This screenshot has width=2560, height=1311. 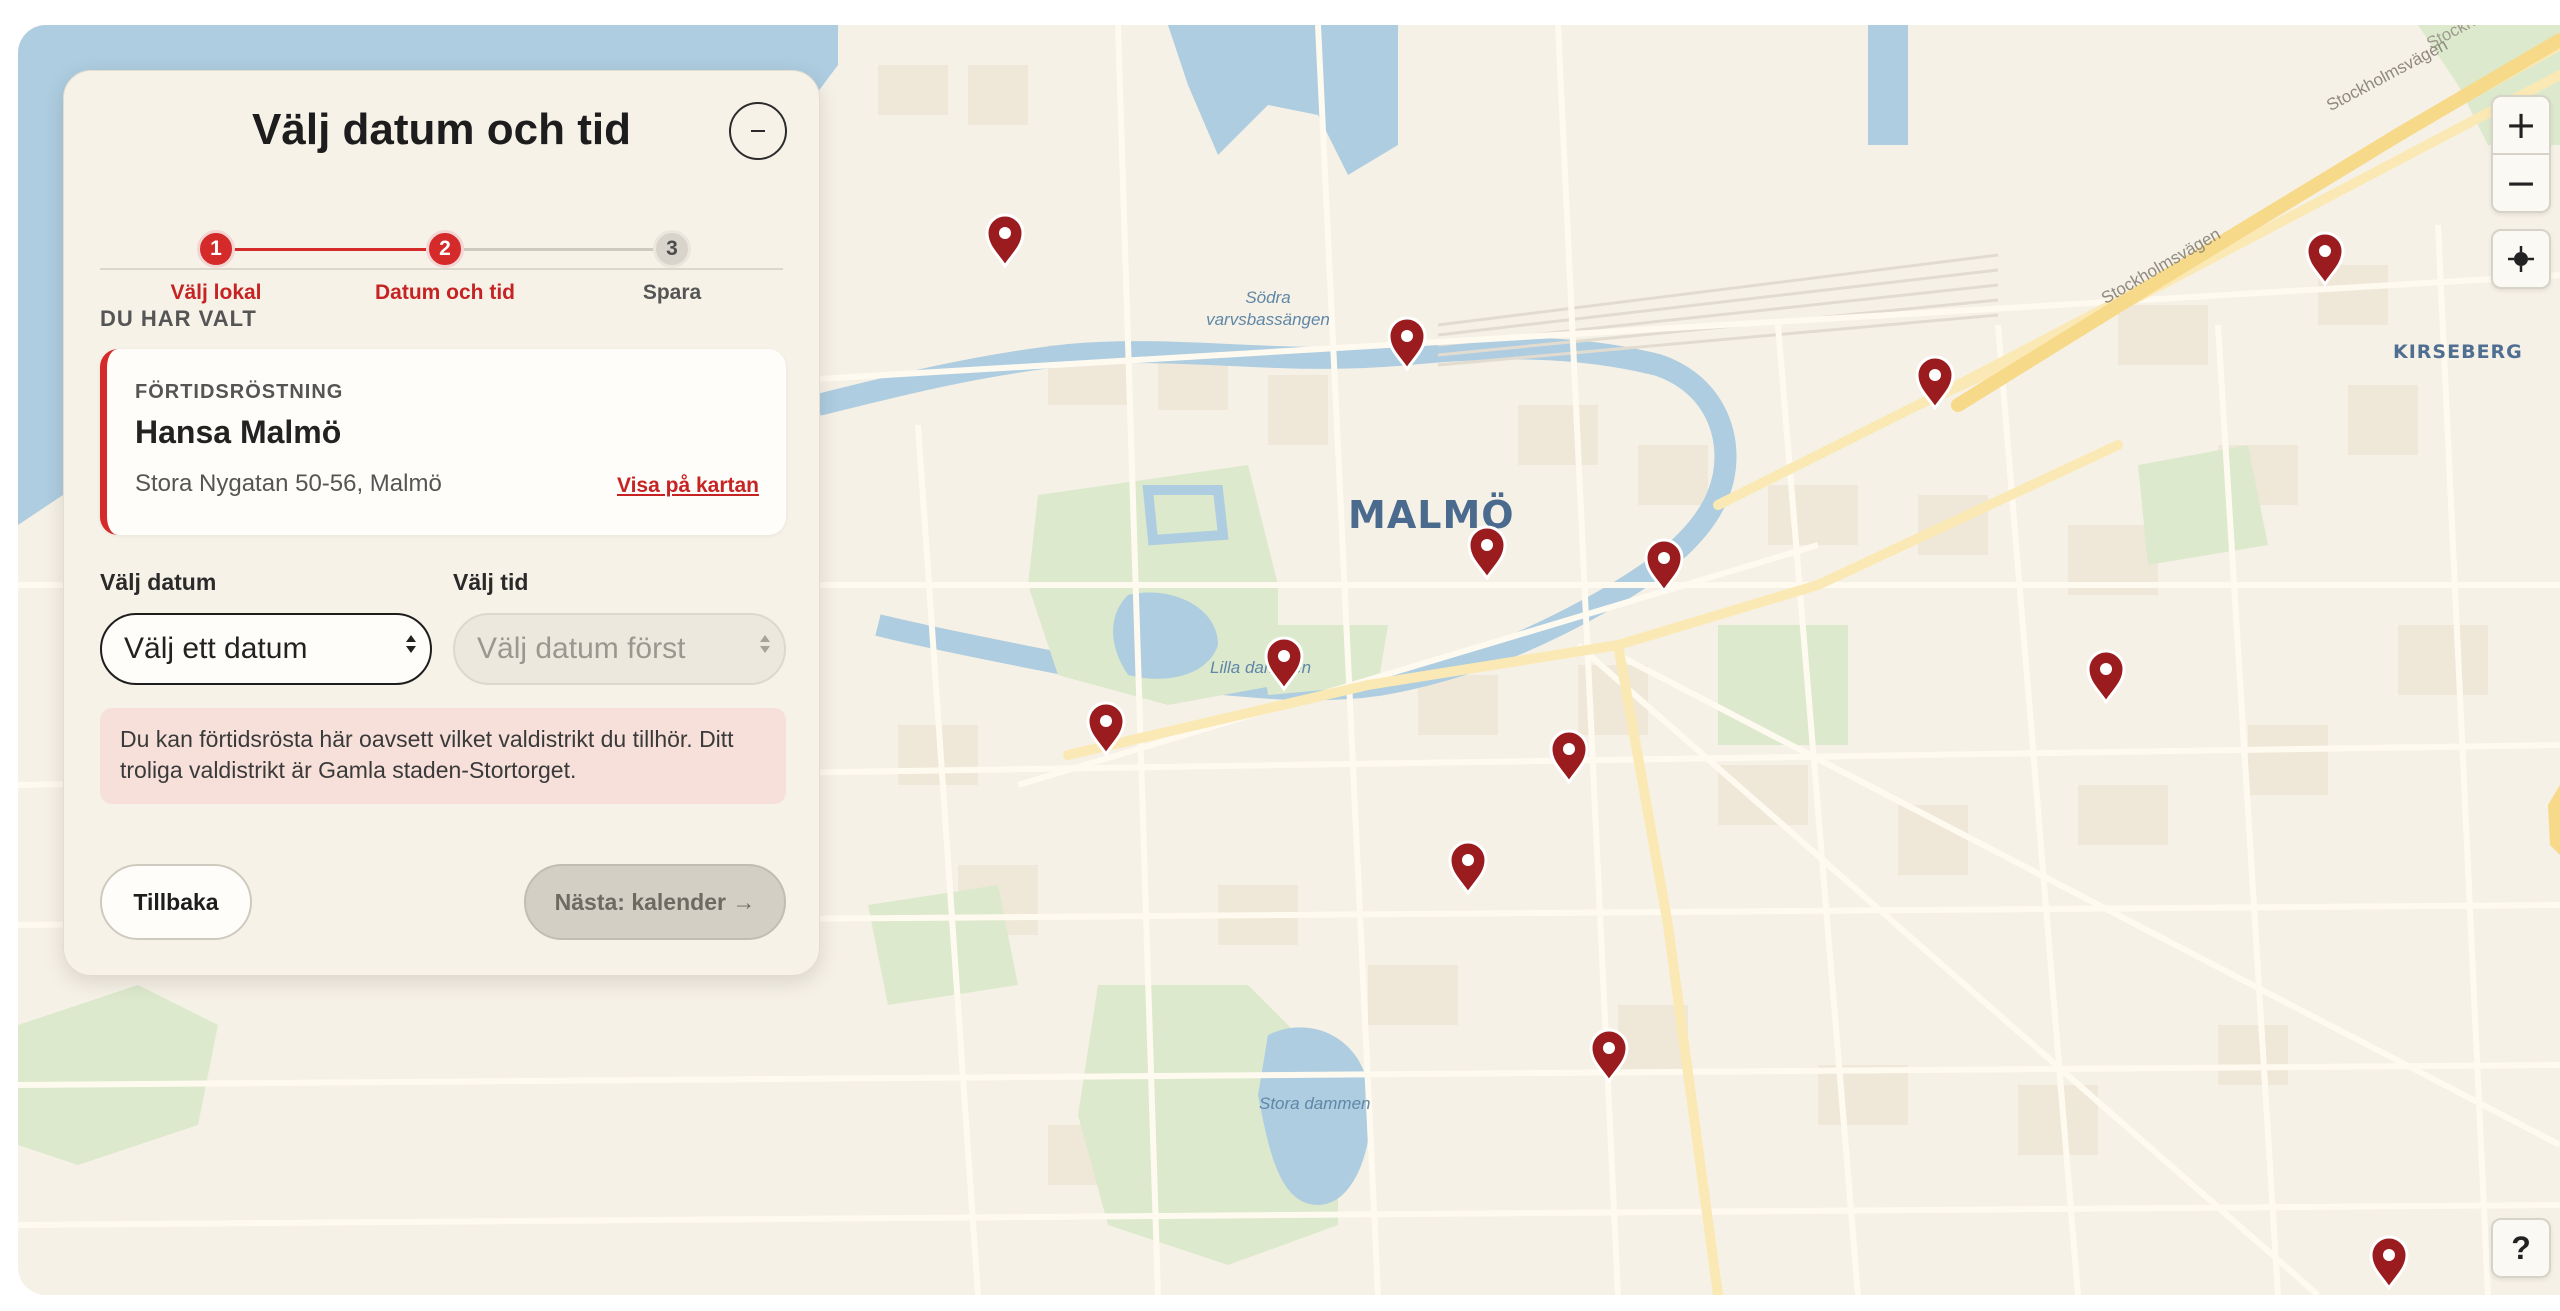 I want to click on step-1-circle: 1, so click(x=216, y=249).